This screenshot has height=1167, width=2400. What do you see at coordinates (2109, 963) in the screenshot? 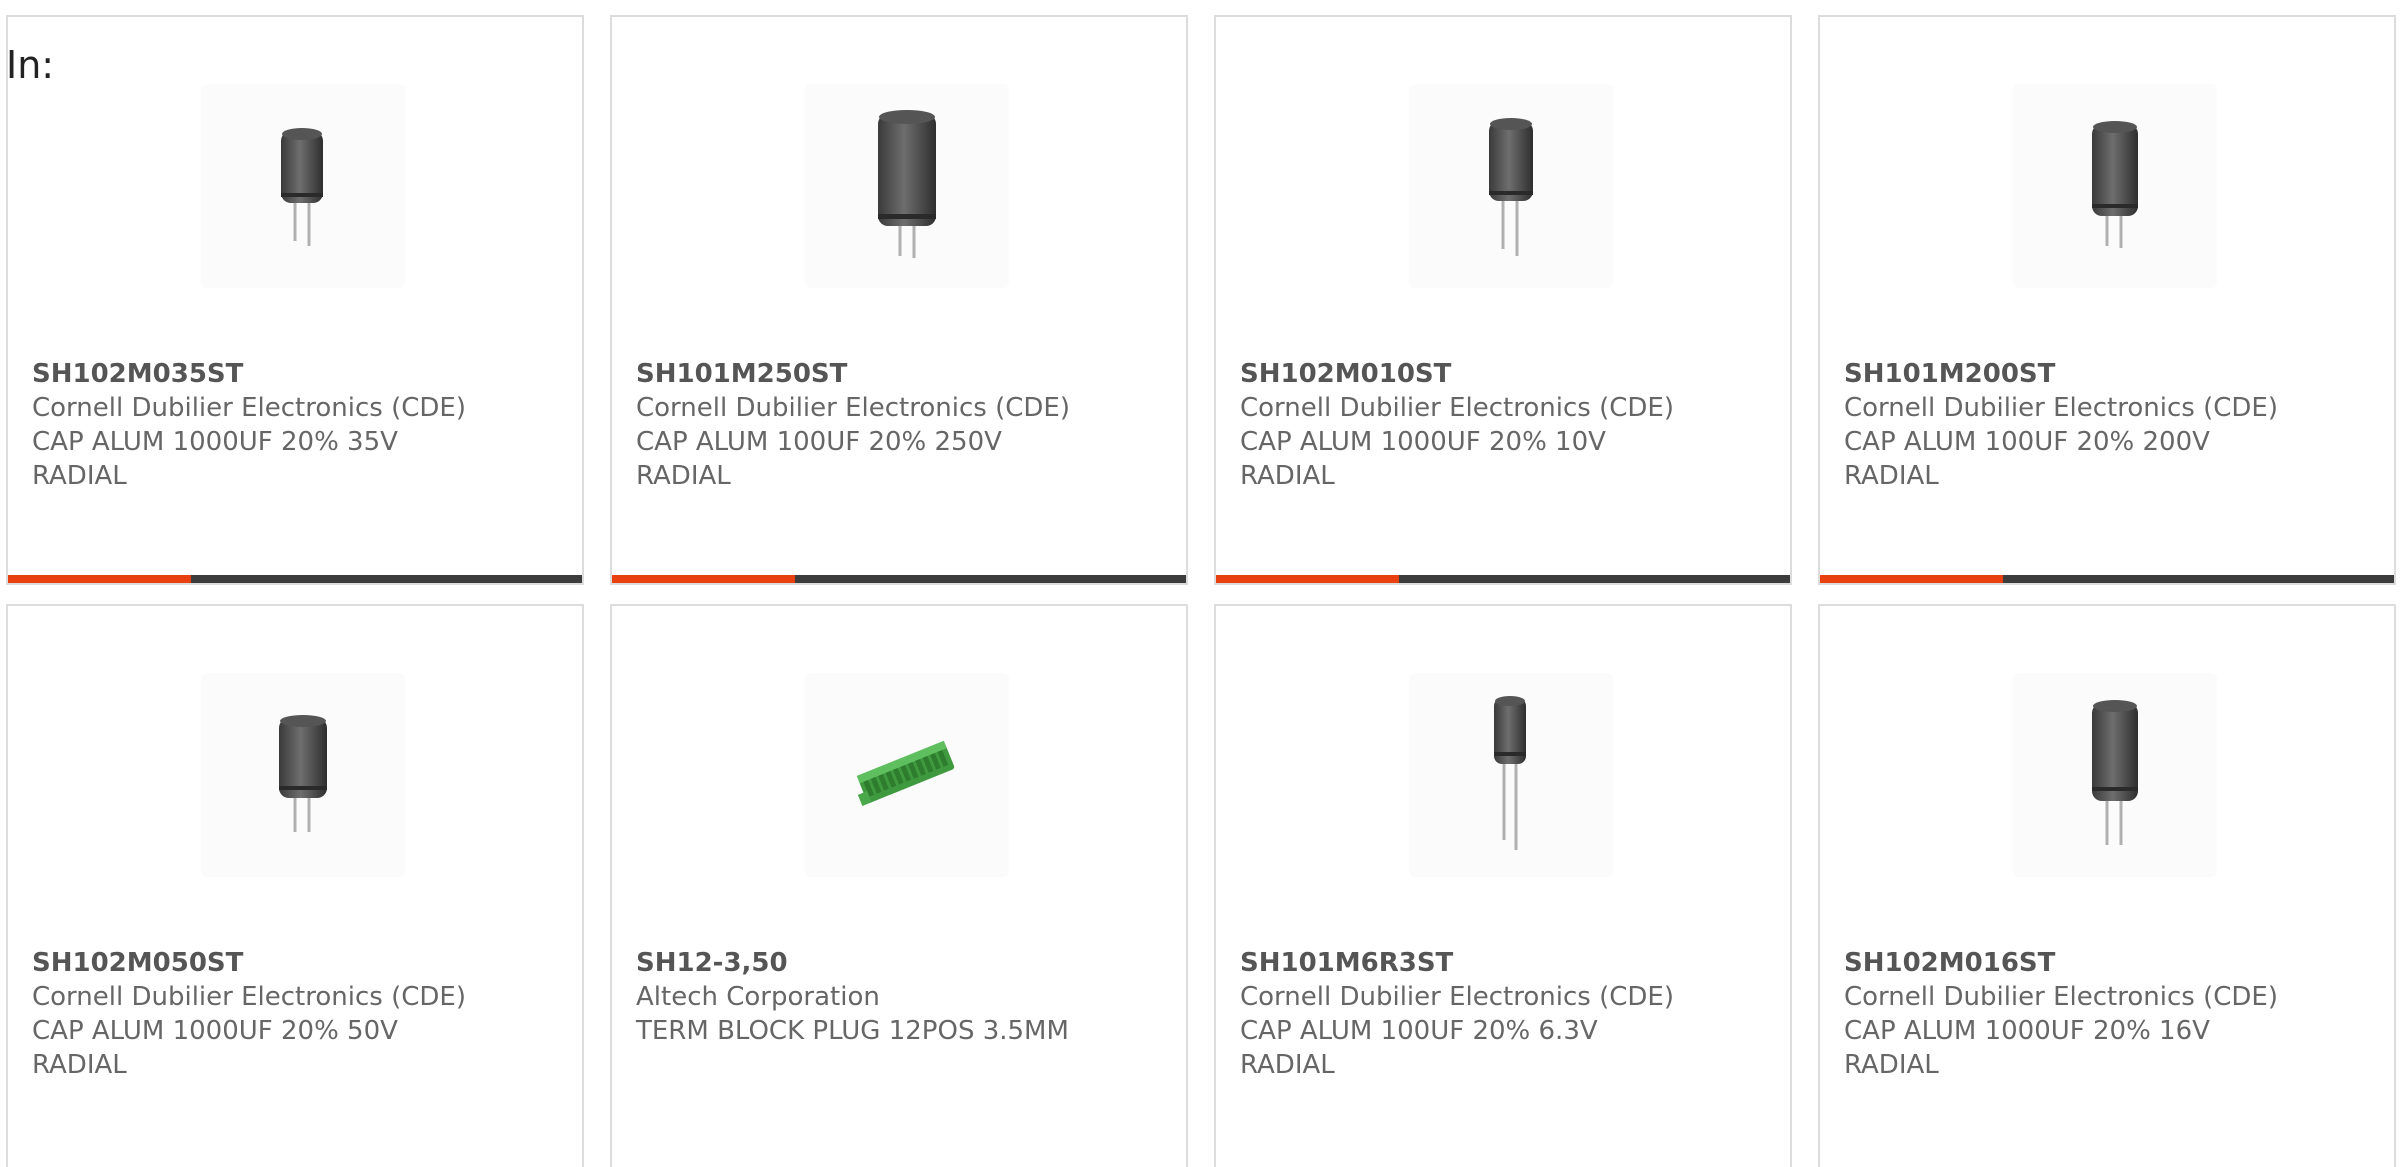
I see `part-number: SH102M016ST` at bounding box center [2109, 963].